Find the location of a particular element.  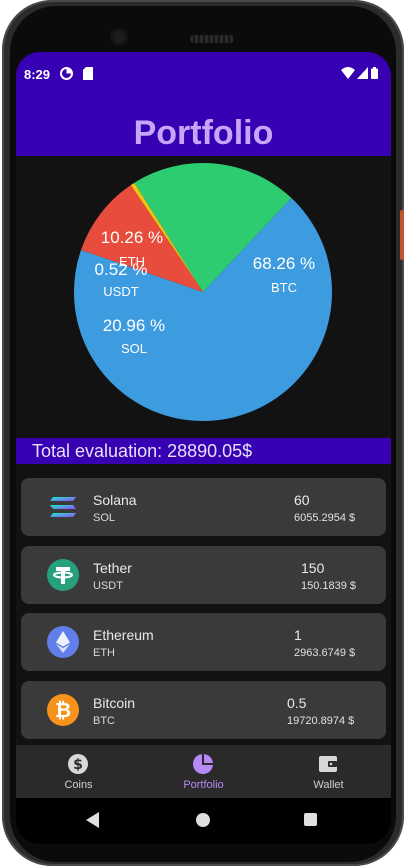

battery-icon is located at coordinates (374, 74).